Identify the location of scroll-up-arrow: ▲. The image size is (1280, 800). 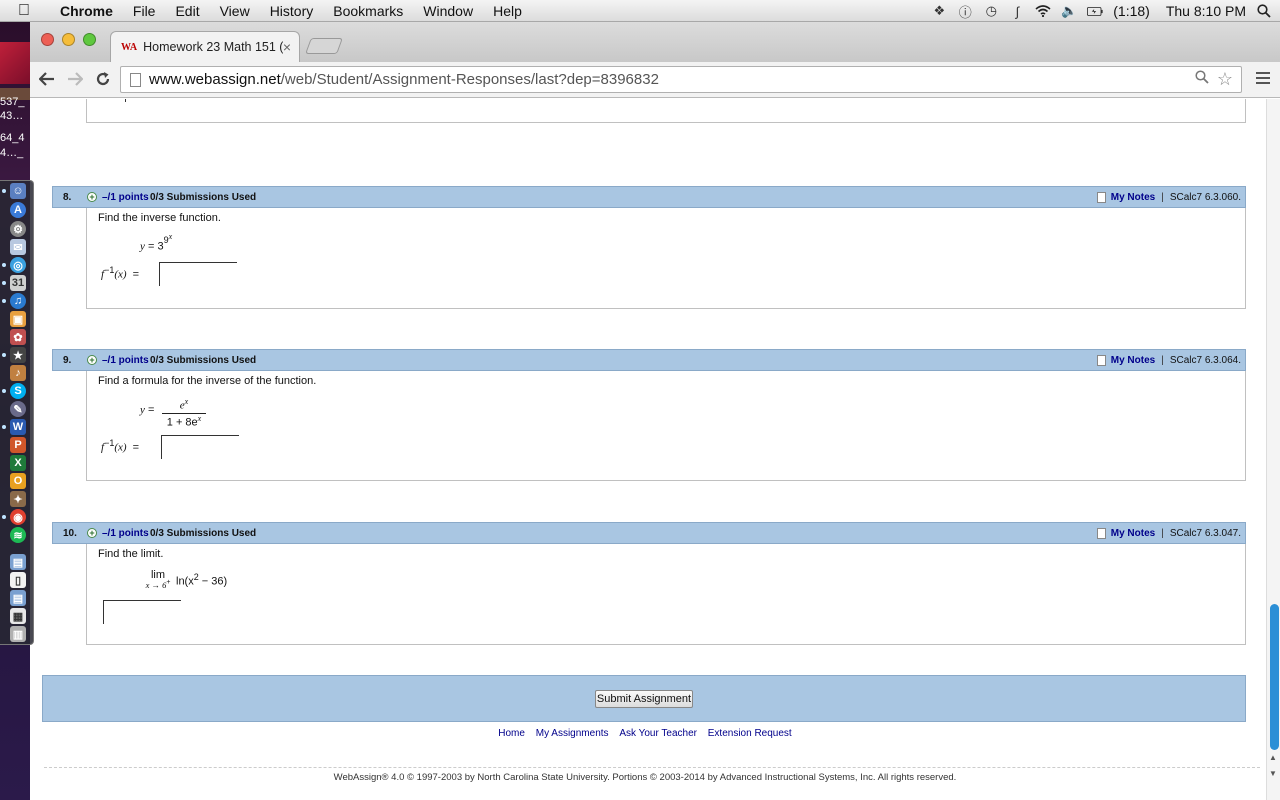
(1273, 757).